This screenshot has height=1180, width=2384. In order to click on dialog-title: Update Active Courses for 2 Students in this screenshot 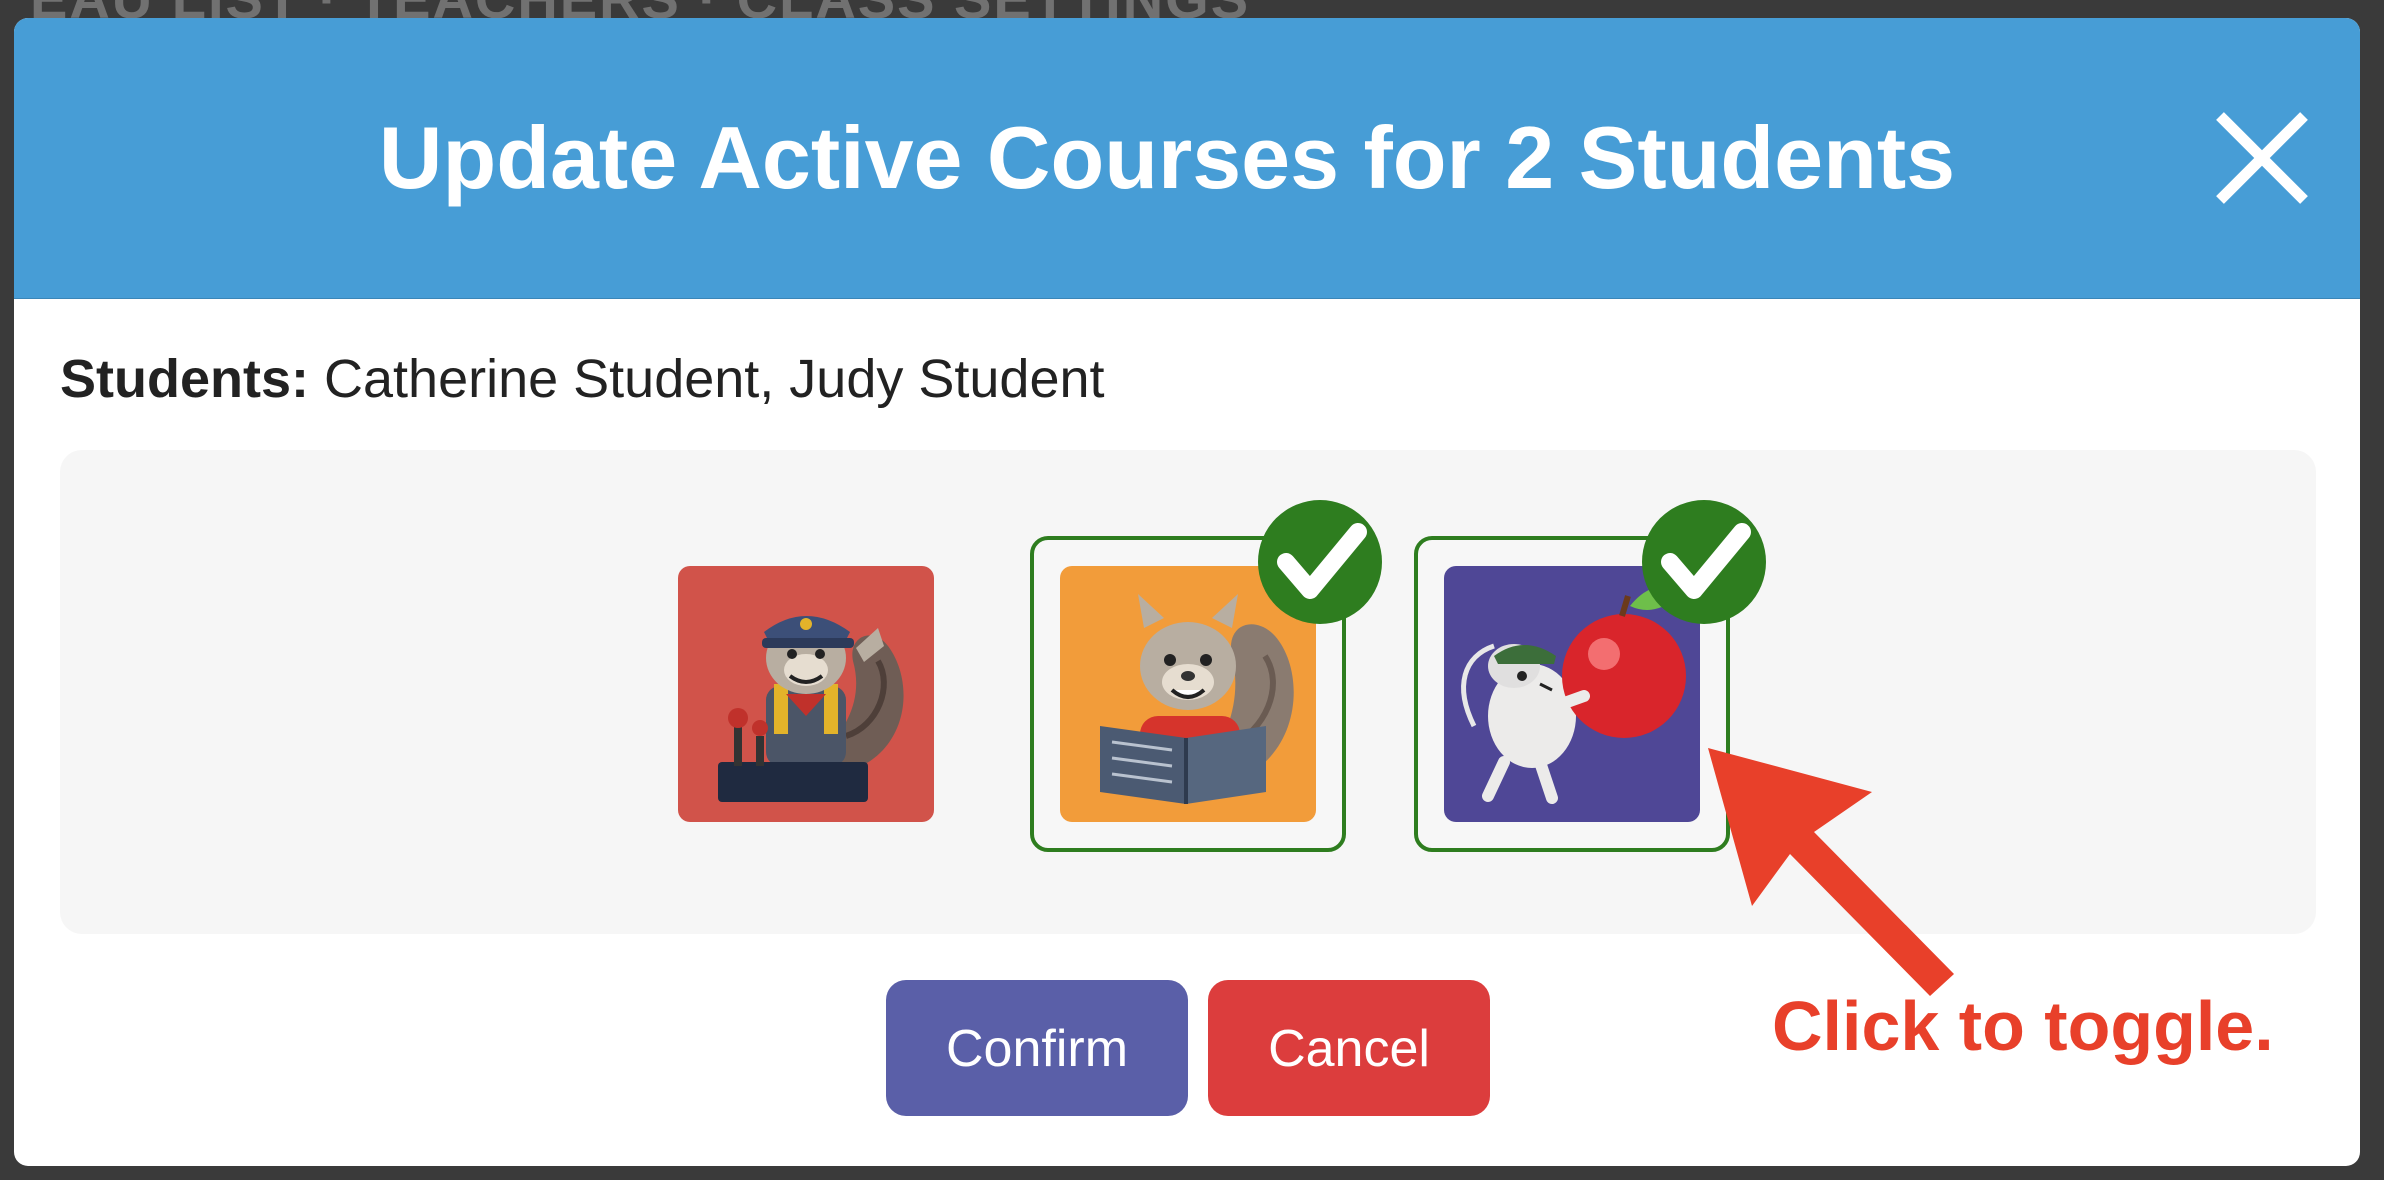, I will do `click(1167, 157)`.